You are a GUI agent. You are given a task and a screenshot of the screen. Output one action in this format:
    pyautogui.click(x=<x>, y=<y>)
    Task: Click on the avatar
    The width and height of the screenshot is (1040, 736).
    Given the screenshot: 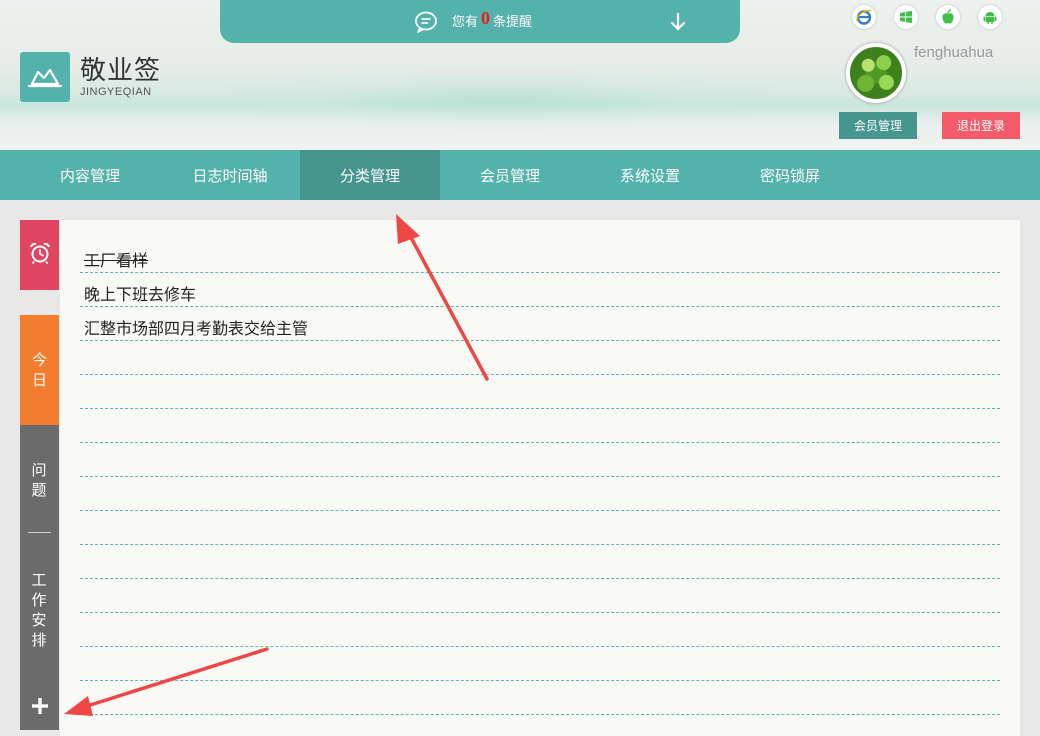 What is the action you would take?
    pyautogui.click(x=876, y=73)
    